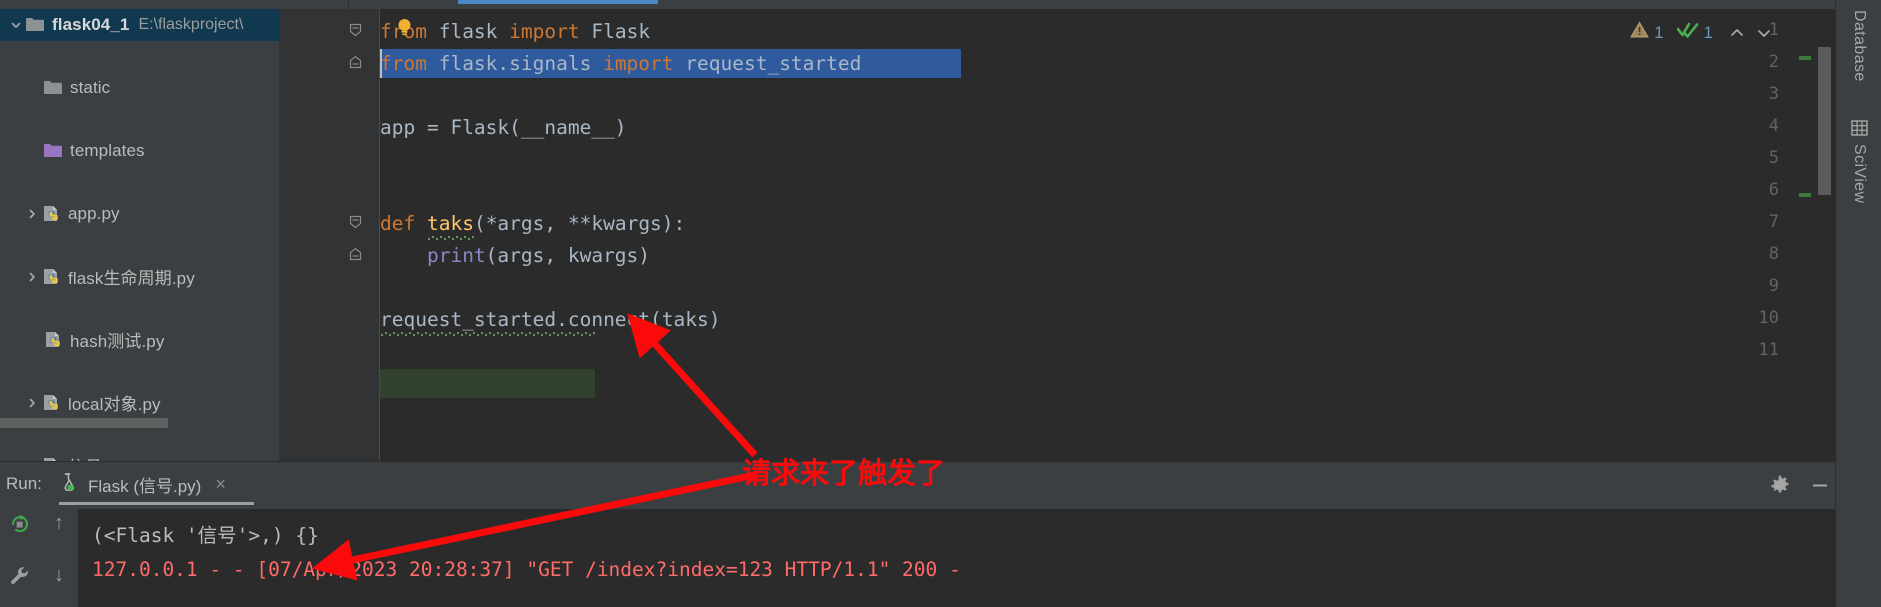 The image size is (1881, 607). I want to click on sidebar-item-label: app.py, so click(94, 213).